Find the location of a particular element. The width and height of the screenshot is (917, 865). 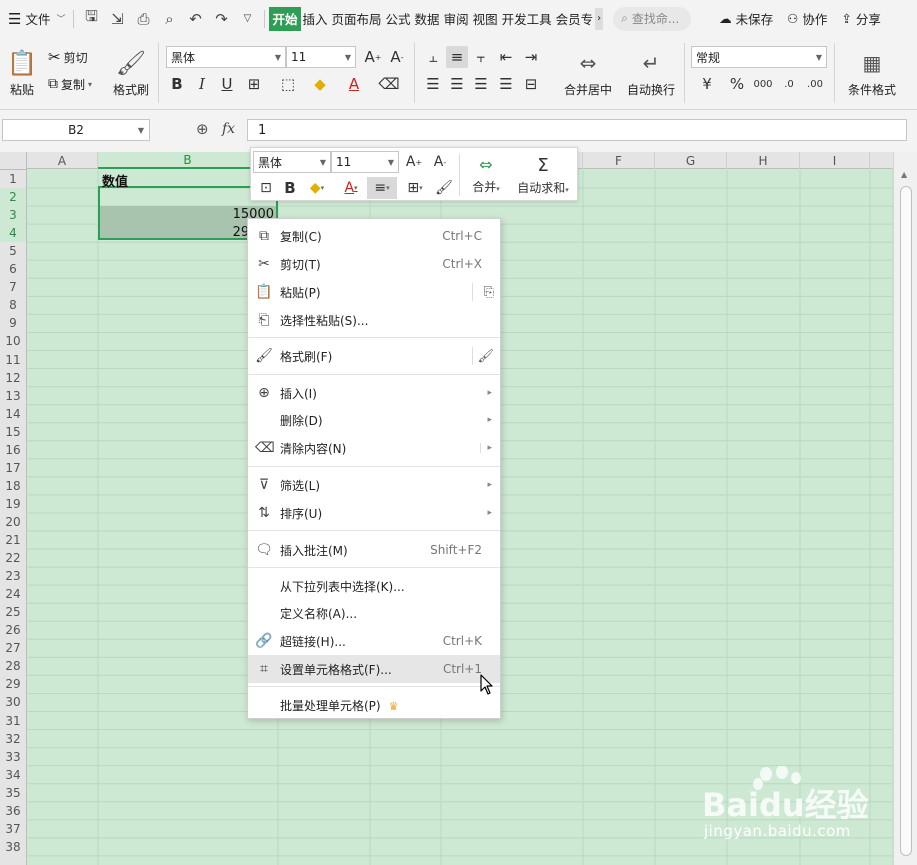

row-header-24: 24 is located at coordinates (13, 594).